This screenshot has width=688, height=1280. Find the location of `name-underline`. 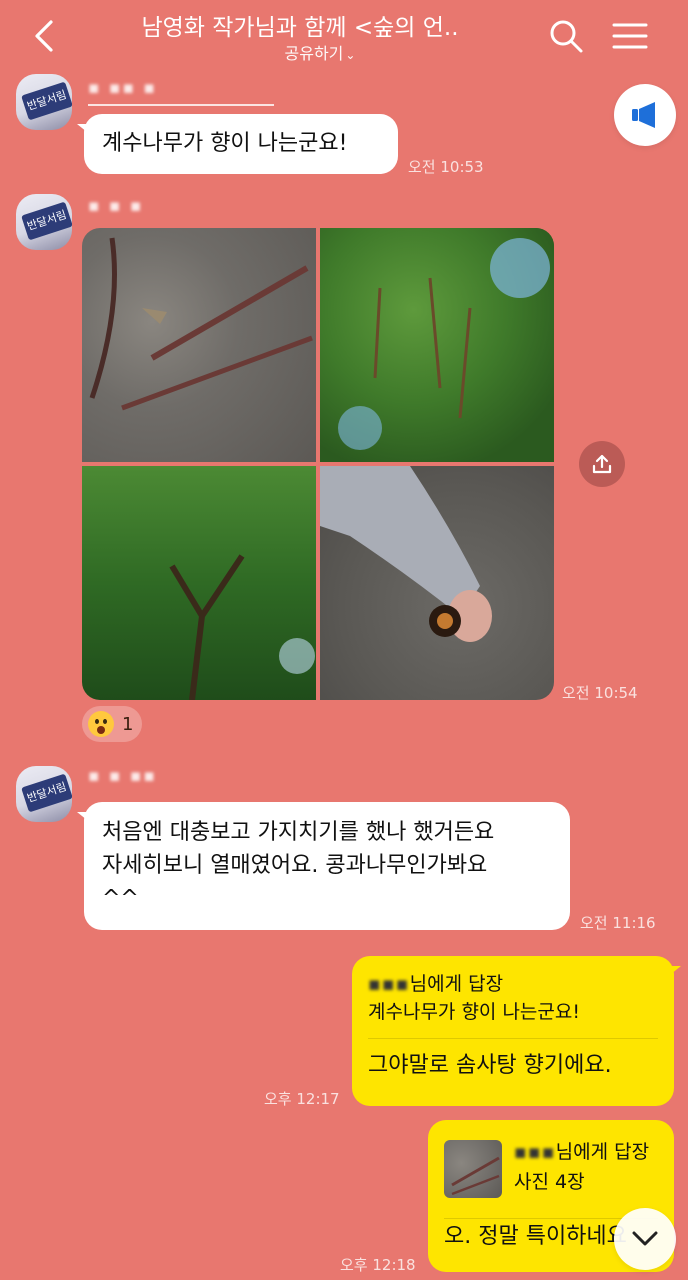

name-underline is located at coordinates (181, 105).